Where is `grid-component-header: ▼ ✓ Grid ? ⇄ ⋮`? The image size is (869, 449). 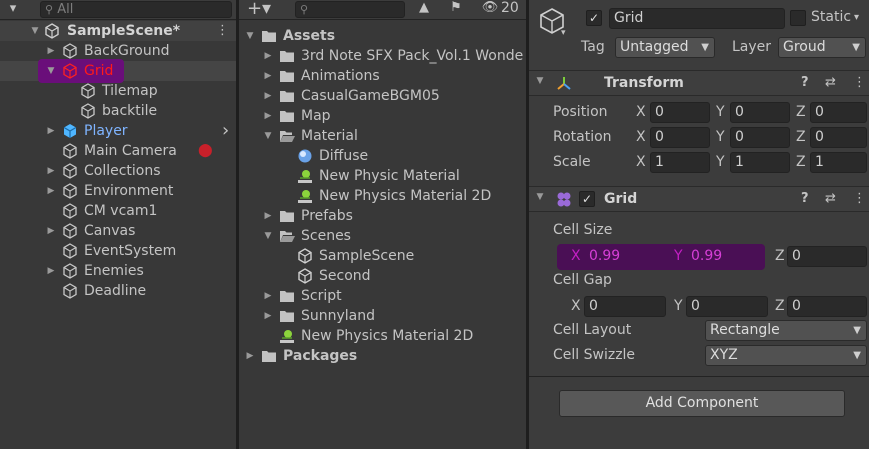
grid-component-header: ▼ ✓ Grid ? ⇄ ⋮ is located at coordinates (699, 199).